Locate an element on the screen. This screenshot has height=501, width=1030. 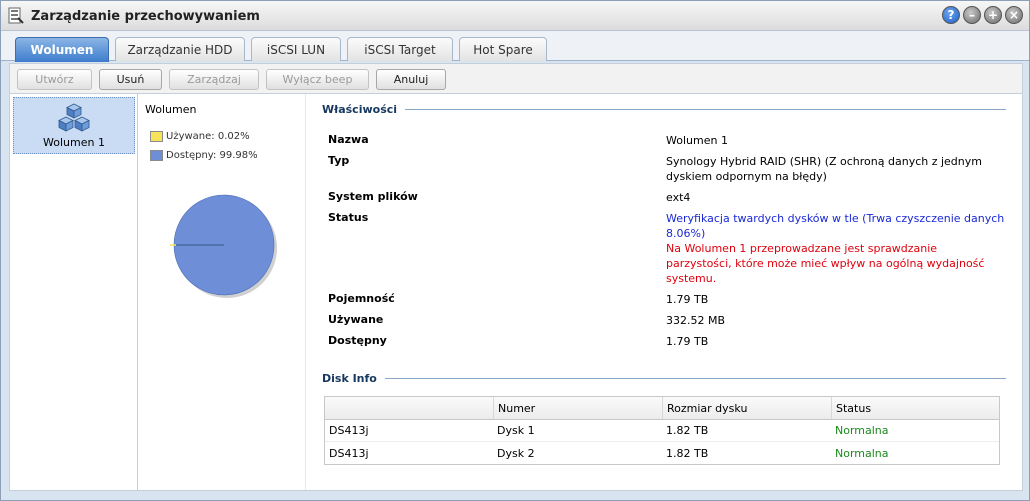
disk-info-header-label: Disk Info is located at coordinates (349, 378).